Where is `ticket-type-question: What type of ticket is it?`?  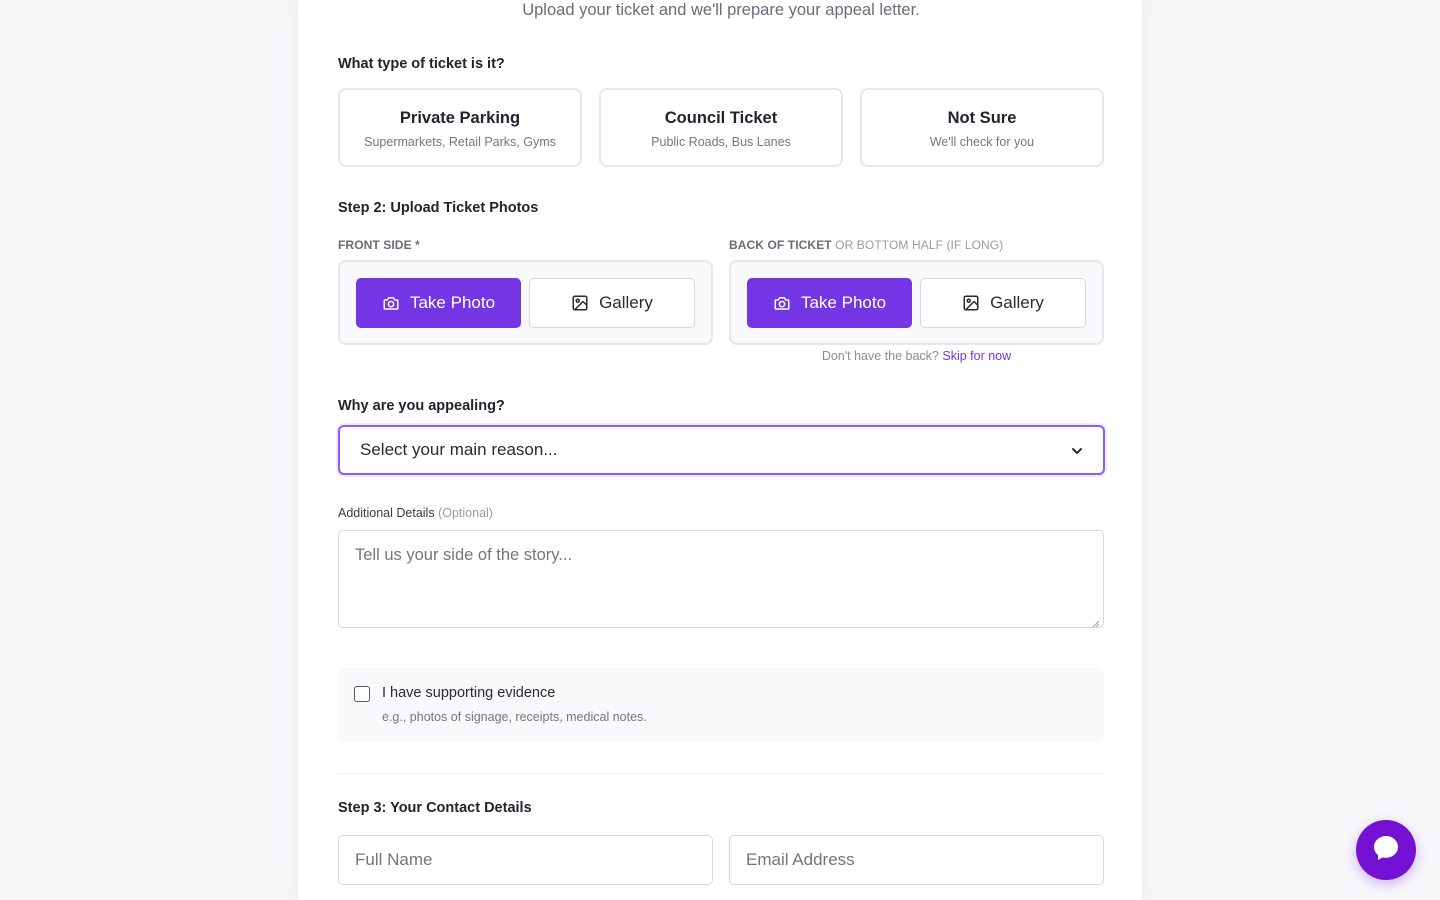
ticket-type-question: What type of ticket is it? is located at coordinates (421, 64).